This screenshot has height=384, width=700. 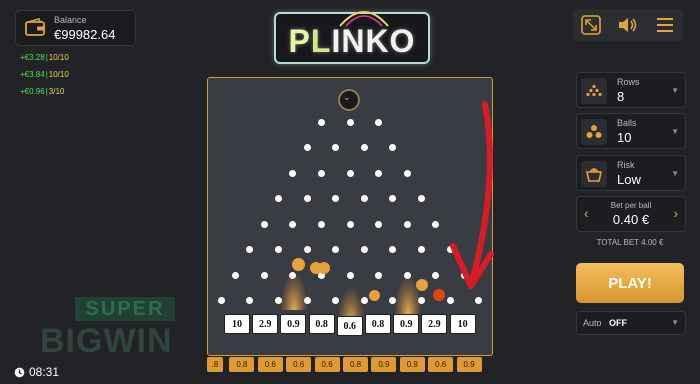 I want to click on hamburger-menu-icon, so click(x=665, y=25).